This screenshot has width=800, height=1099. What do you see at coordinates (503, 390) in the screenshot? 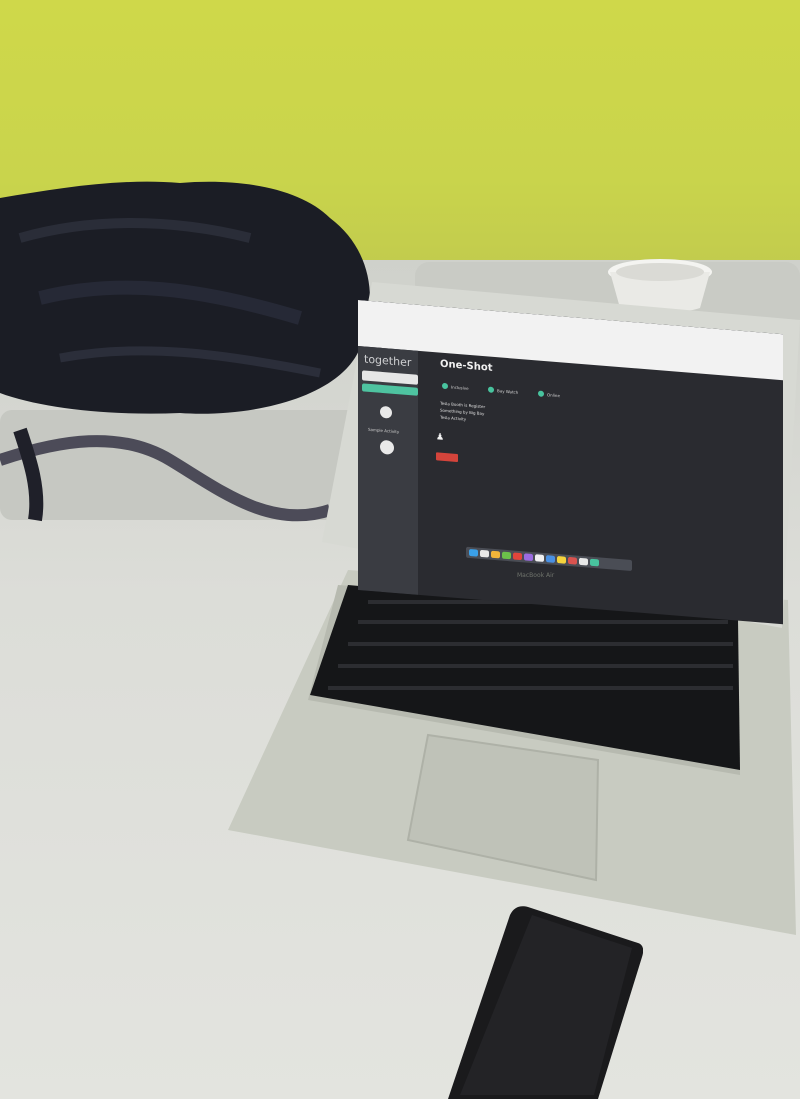
I see `tag-2: Bay Watch` at bounding box center [503, 390].